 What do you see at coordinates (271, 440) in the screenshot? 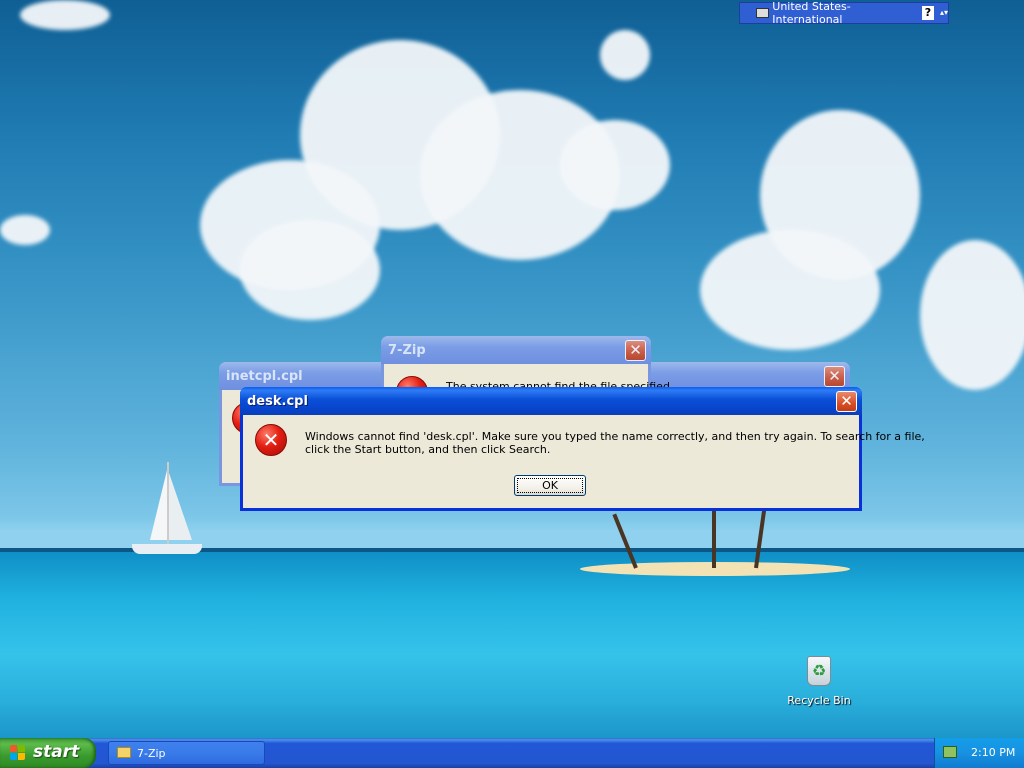
I see `error-icon: ✕` at bounding box center [271, 440].